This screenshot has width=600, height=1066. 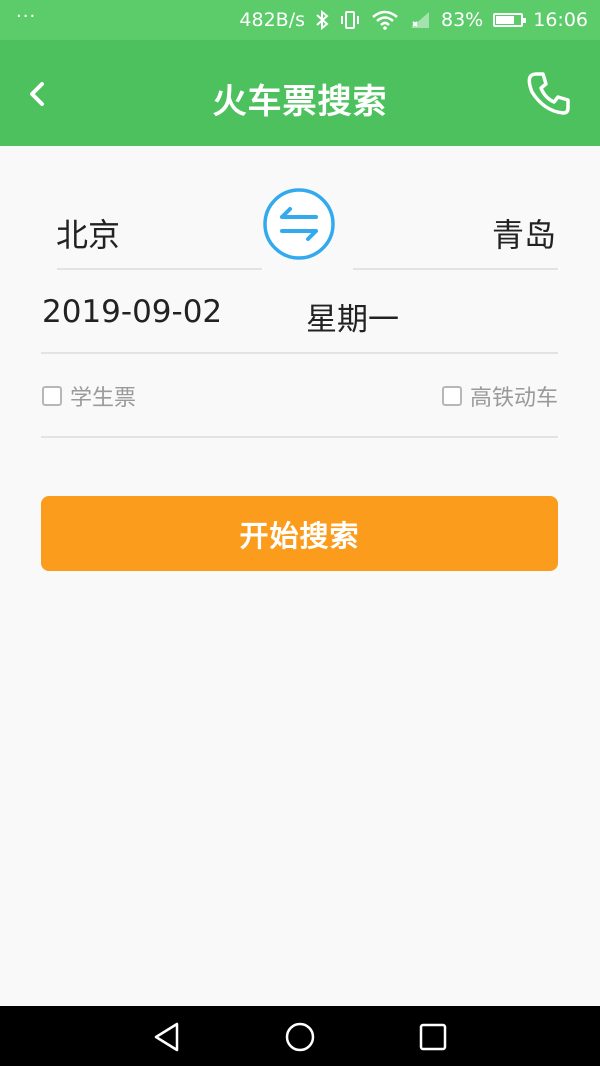 I want to click on from-city: 北京, so click(x=88, y=233).